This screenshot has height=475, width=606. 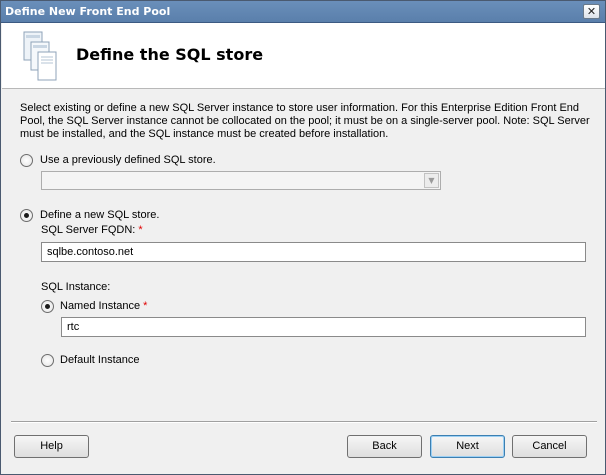 What do you see at coordinates (384, 446) in the screenshot?
I see `back-button: Back` at bounding box center [384, 446].